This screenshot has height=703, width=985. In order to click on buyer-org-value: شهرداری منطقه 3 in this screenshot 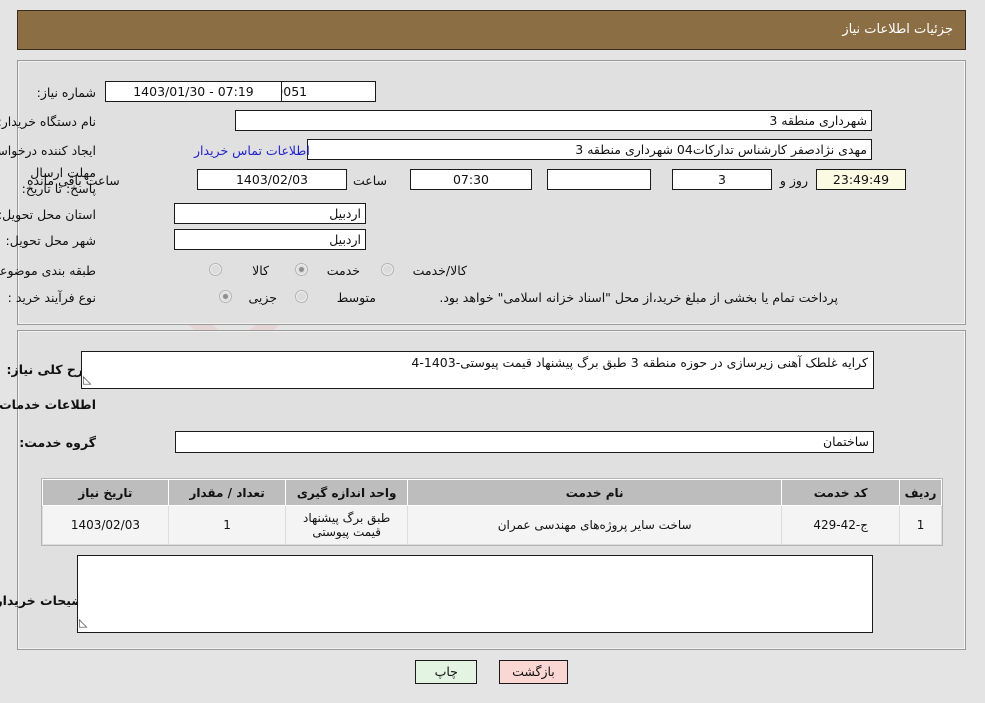, I will do `click(554, 120)`.